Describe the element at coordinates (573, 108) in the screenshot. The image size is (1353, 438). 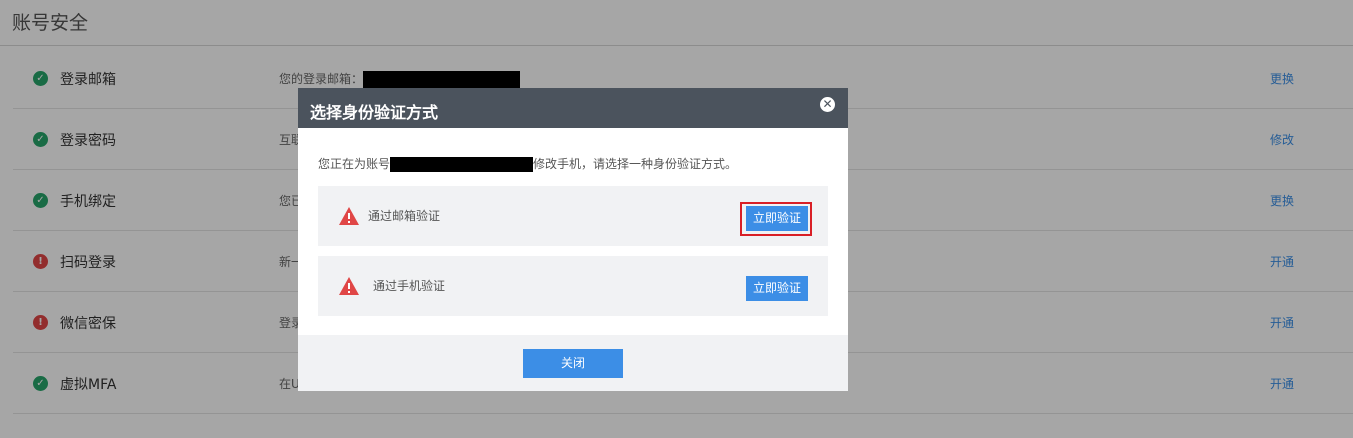
I see `dialog-header: 选择身份验证方式 ✕` at that location.